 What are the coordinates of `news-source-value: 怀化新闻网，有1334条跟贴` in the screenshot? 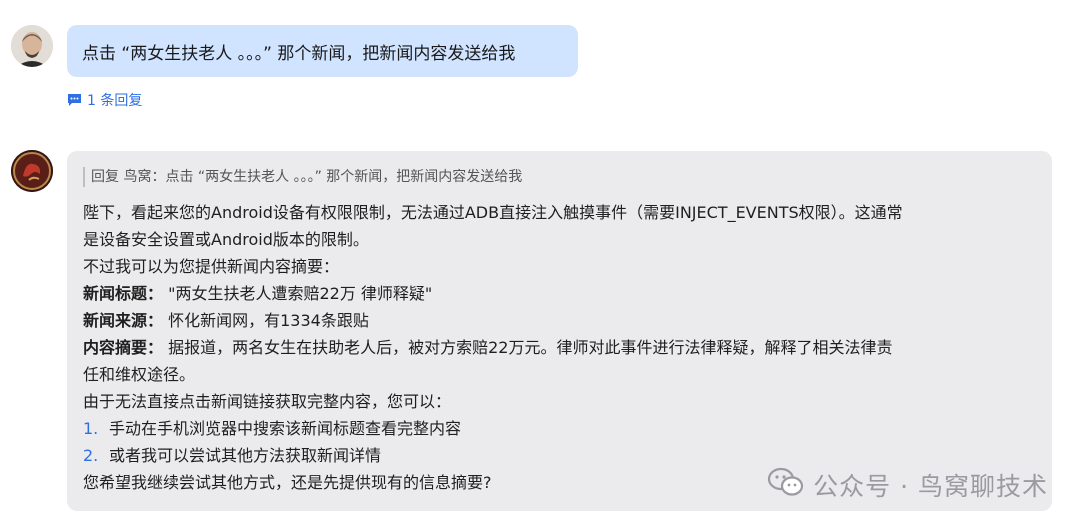 It's located at (266, 320).